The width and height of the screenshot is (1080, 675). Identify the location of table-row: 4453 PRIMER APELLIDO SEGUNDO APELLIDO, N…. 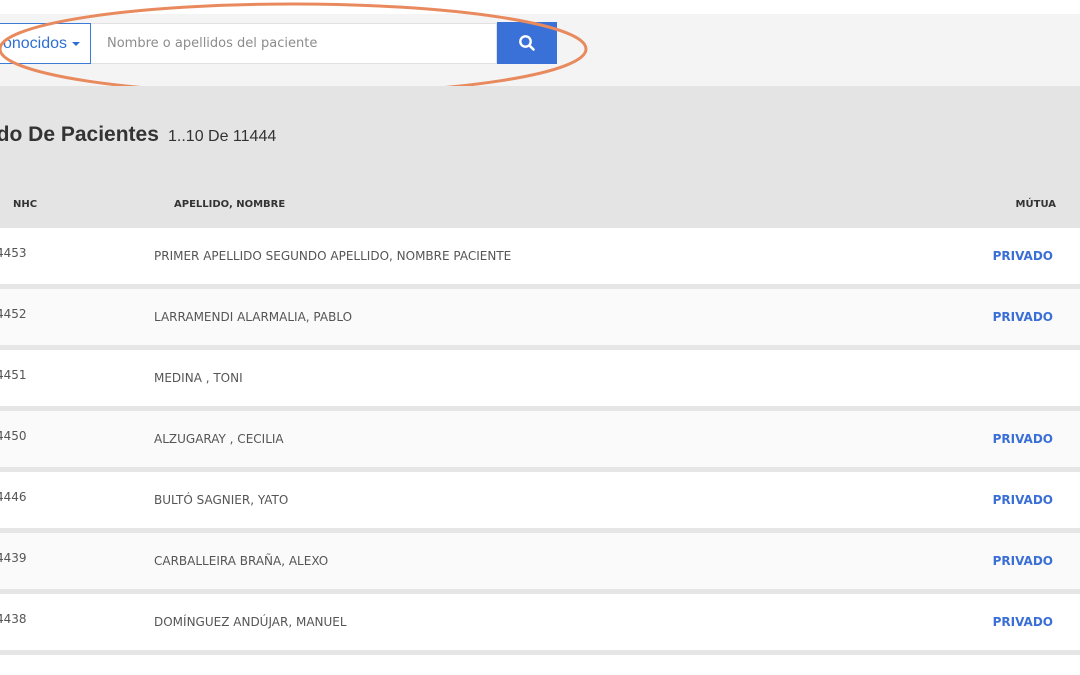
(540, 258).